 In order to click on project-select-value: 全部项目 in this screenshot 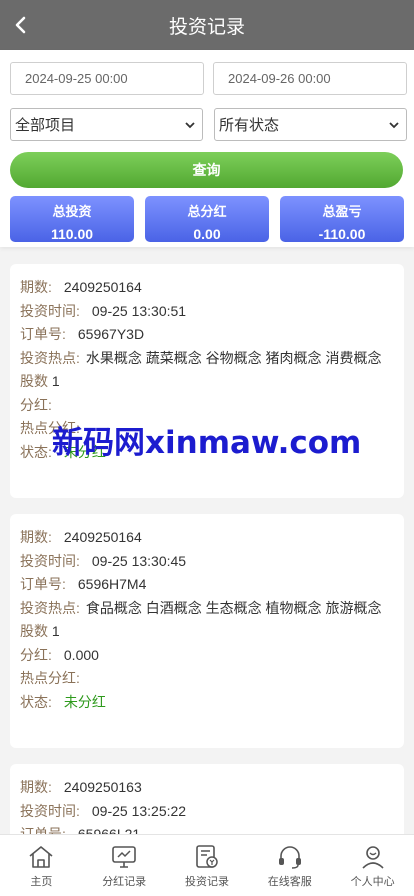, I will do `click(45, 125)`.